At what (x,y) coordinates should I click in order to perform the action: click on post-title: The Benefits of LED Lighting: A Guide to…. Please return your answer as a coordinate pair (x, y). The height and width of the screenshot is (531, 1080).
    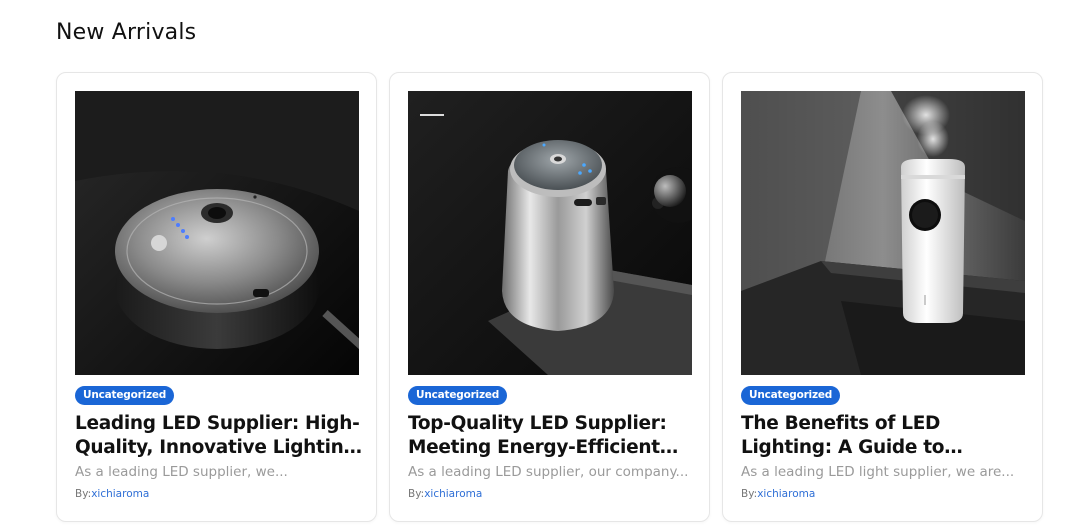
    Looking at the image, I should click on (887, 436).